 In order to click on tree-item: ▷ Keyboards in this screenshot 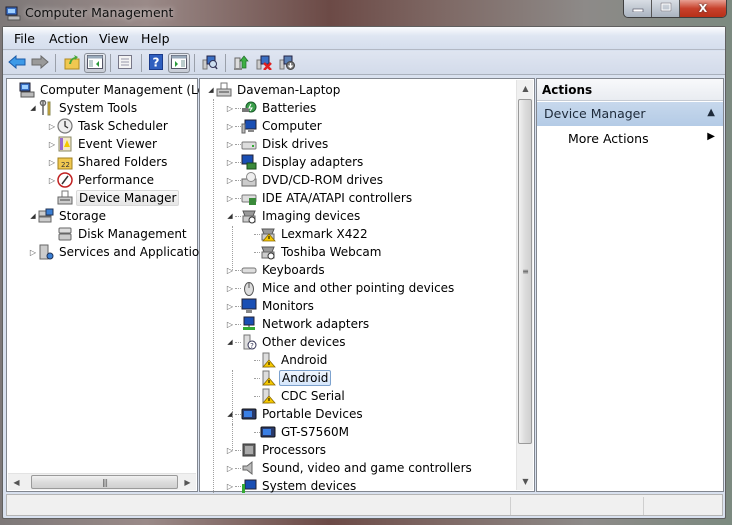, I will do `click(276, 270)`.